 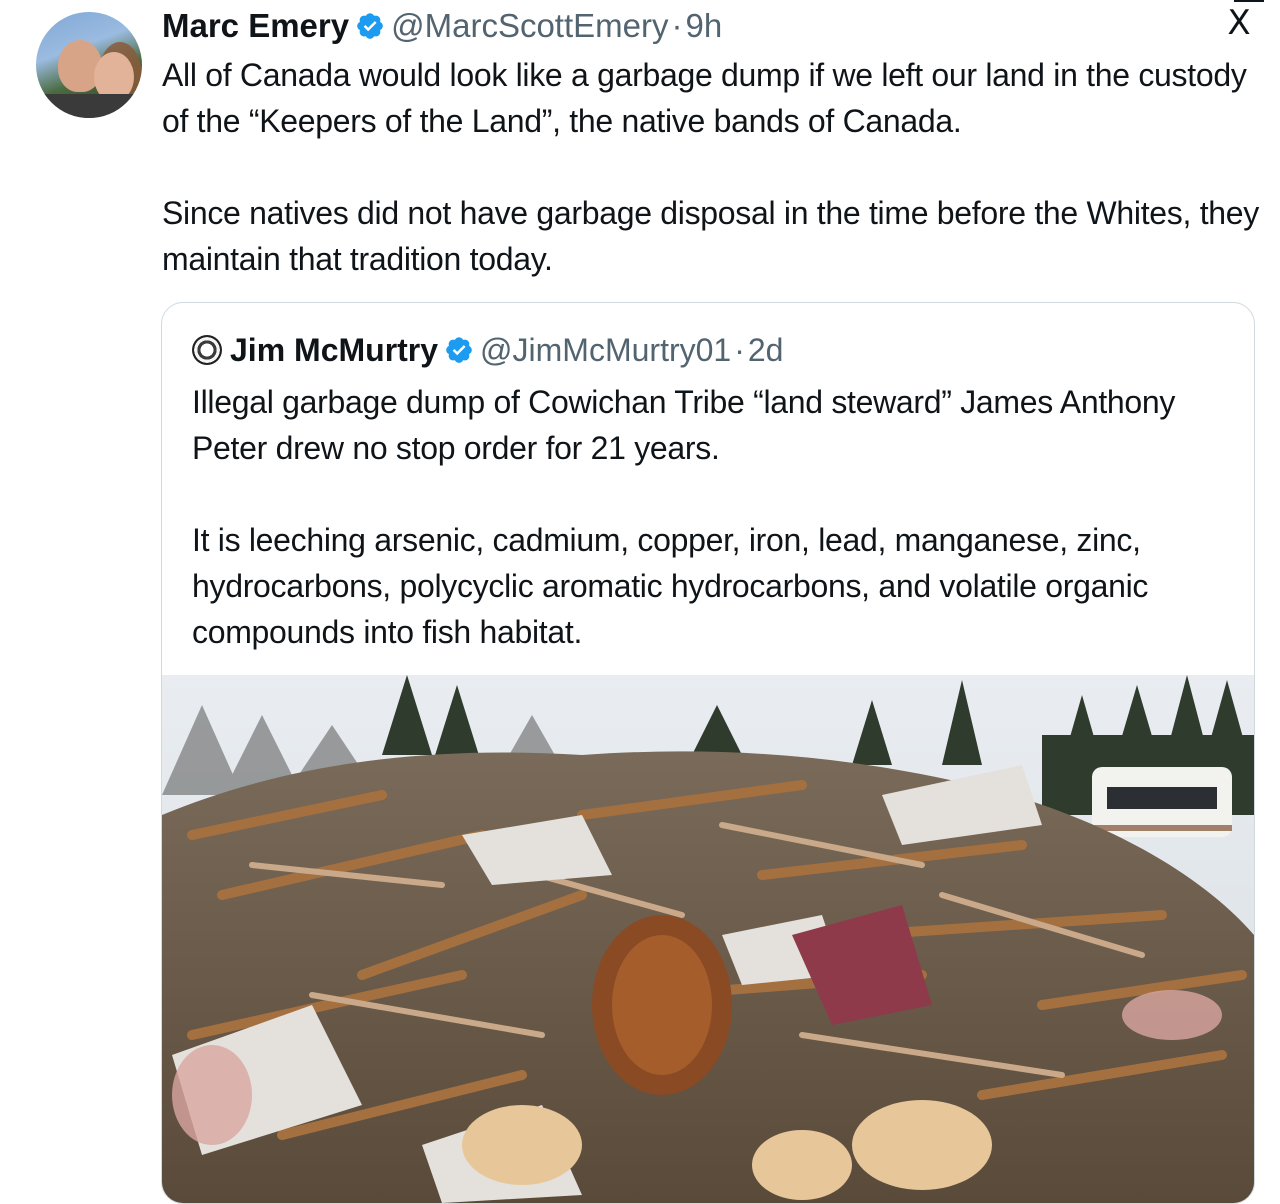 What do you see at coordinates (89, 65) in the screenshot?
I see `avatar` at bounding box center [89, 65].